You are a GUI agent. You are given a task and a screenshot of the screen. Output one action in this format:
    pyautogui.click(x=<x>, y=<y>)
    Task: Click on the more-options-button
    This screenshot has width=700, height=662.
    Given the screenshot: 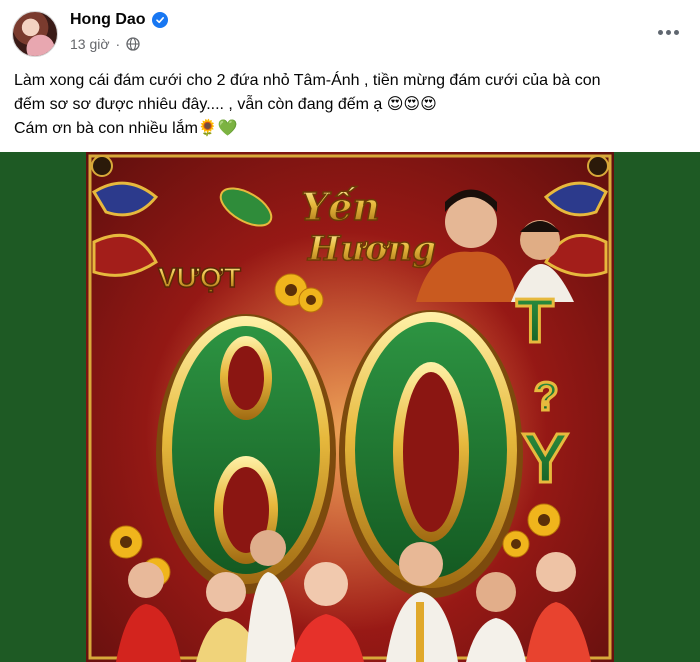 What is the action you would take?
    pyautogui.click(x=668, y=32)
    